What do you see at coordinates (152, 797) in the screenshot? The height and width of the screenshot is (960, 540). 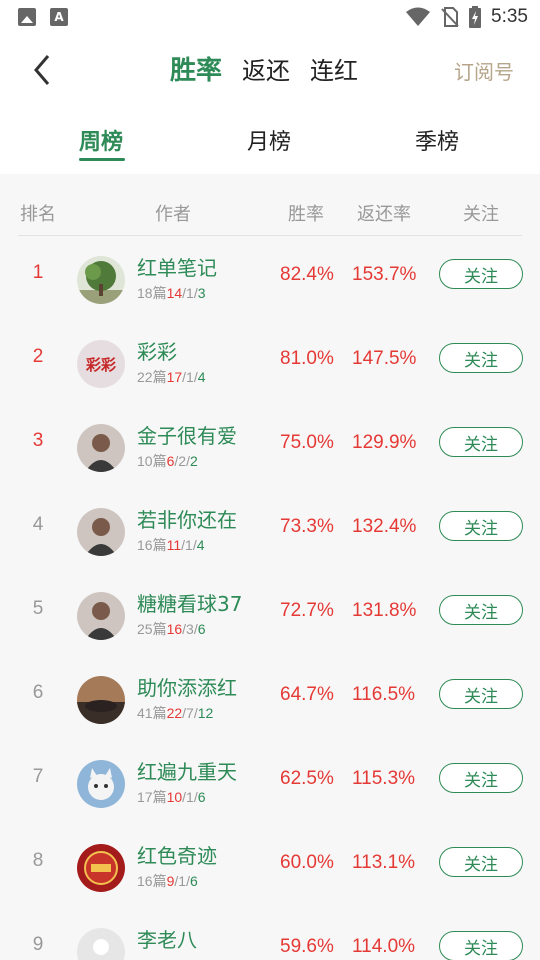 I see `post-count: 17篇` at bounding box center [152, 797].